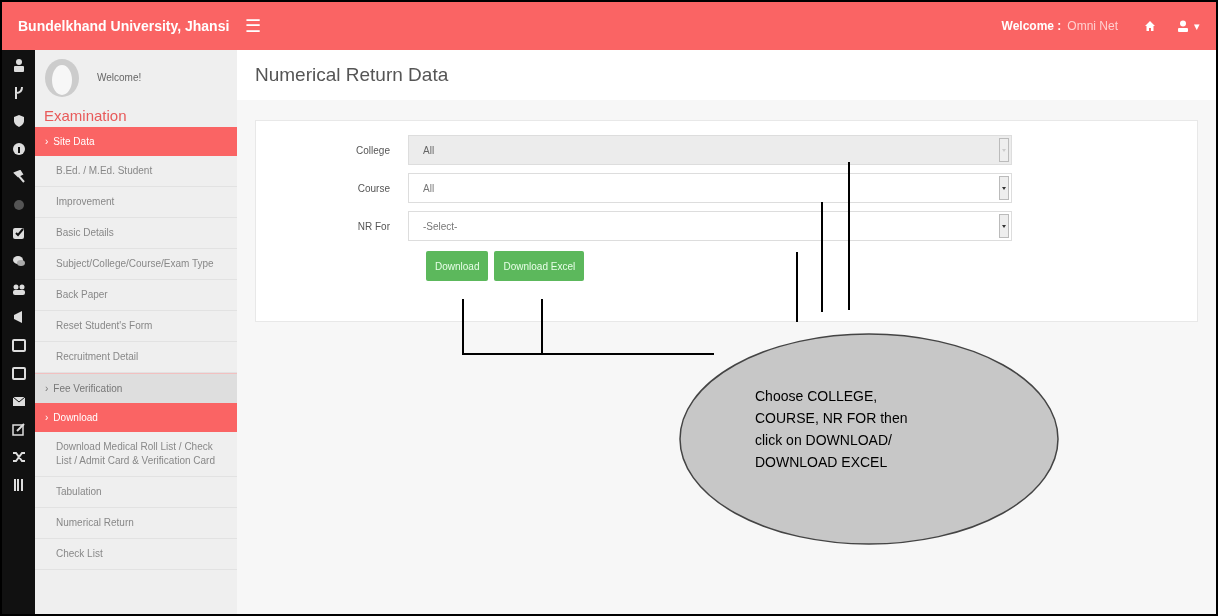 This screenshot has width=1218, height=616. Describe the element at coordinates (539, 266) in the screenshot. I see `download-button: Download Excel` at that location.